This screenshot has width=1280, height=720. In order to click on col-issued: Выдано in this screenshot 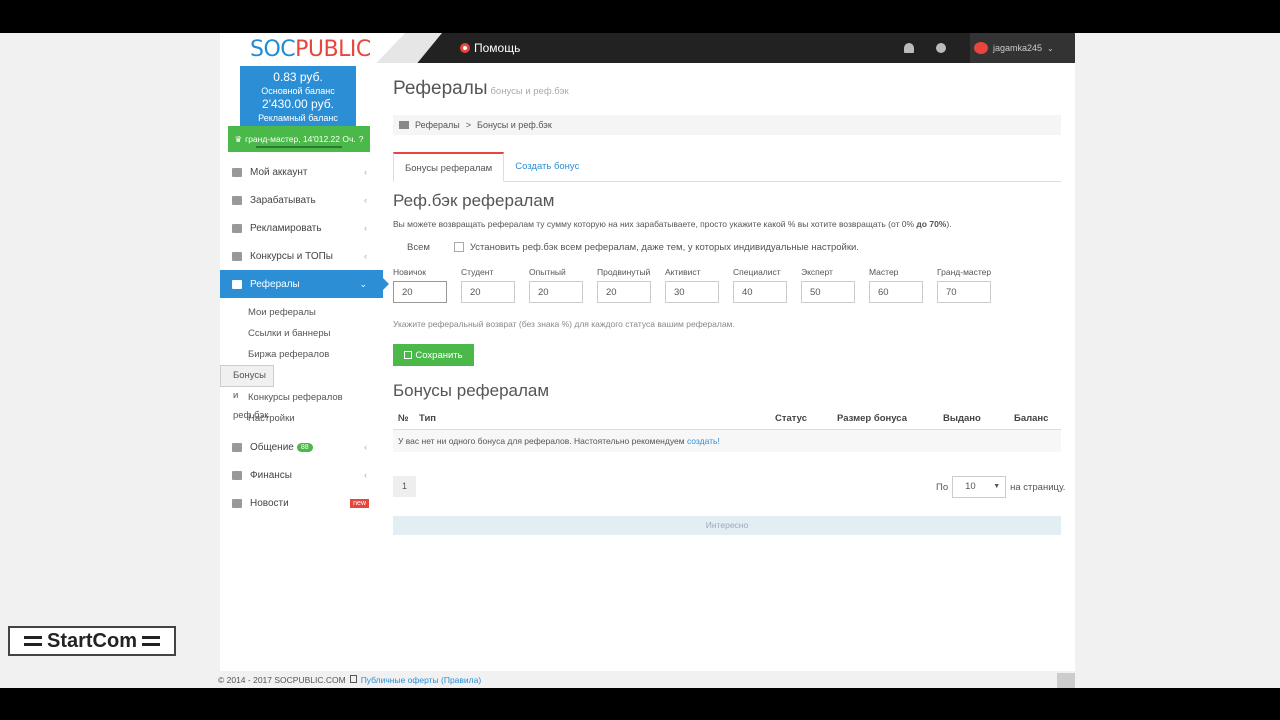, I will do `click(962, 418)`.